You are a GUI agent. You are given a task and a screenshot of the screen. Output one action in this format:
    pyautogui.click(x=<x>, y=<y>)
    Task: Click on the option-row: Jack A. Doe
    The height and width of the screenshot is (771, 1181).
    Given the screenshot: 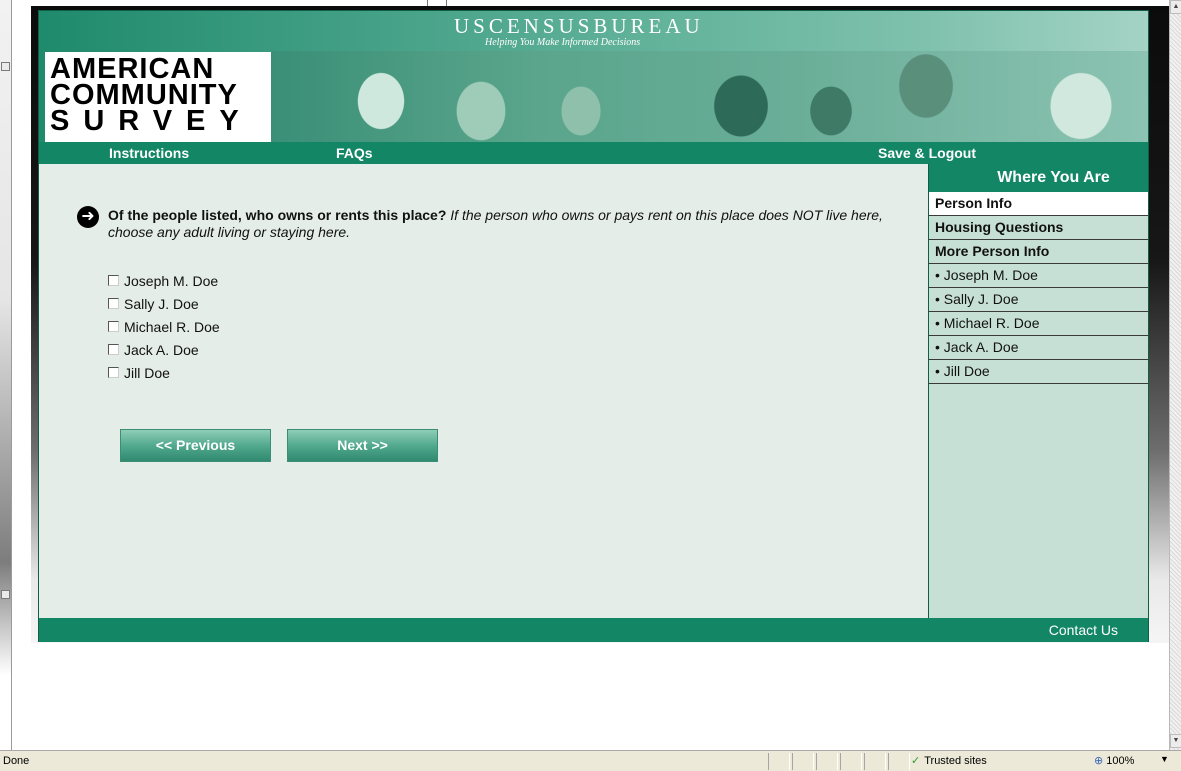 What is the action you would take?
    pyautogui.click(x=164, y=349)
    